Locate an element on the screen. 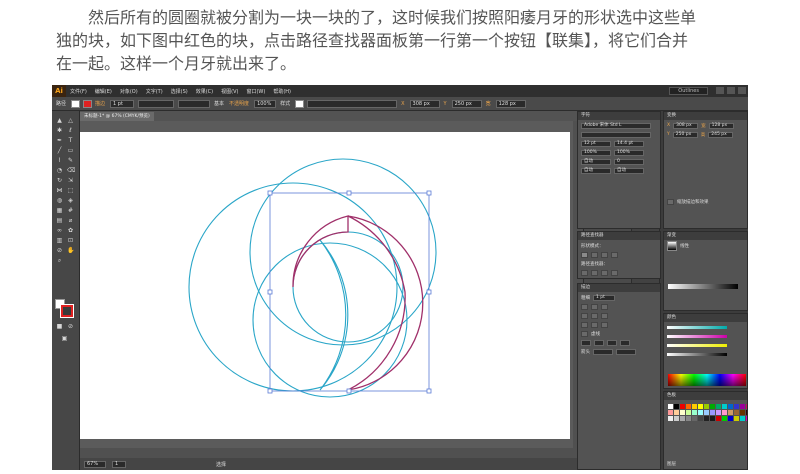 This screenshot has height=474, width=800. gradient-tool-icon: ▤ is located at coordinates (59, 220).